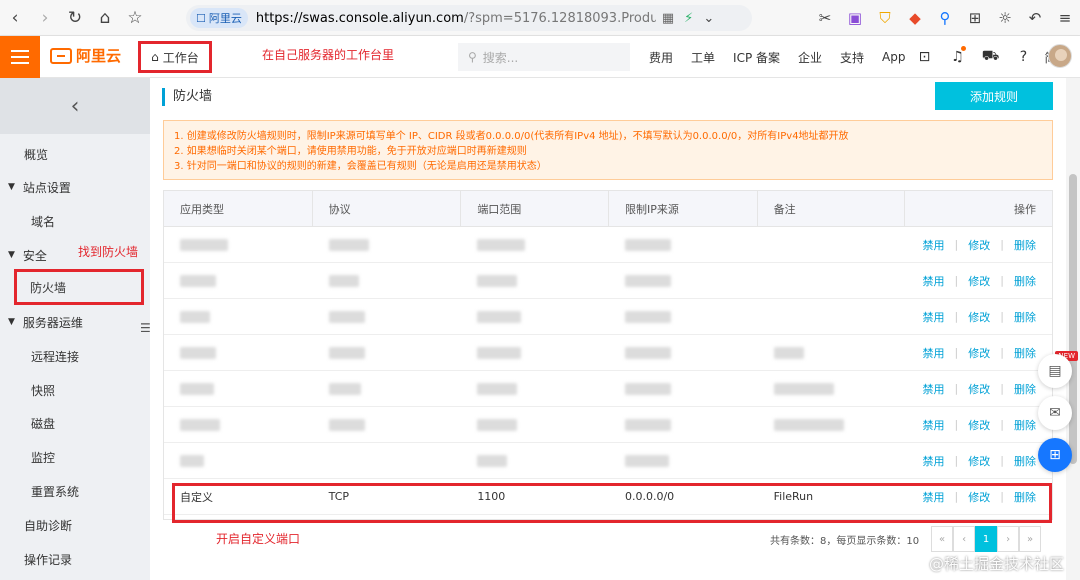  I want to click on chat-float-icon: ✉, so click(1055, 413).